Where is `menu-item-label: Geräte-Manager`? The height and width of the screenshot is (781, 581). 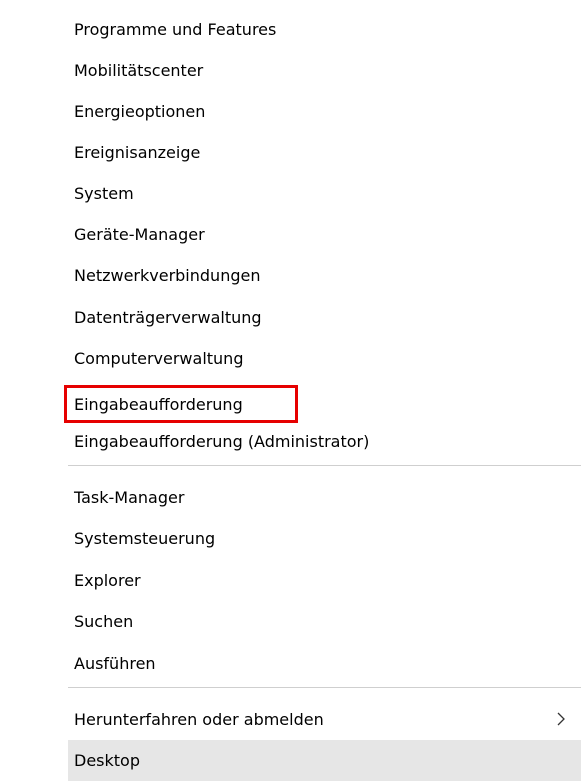
menu-item-label: Geräte-Manager is located at coordinates (139, 234).